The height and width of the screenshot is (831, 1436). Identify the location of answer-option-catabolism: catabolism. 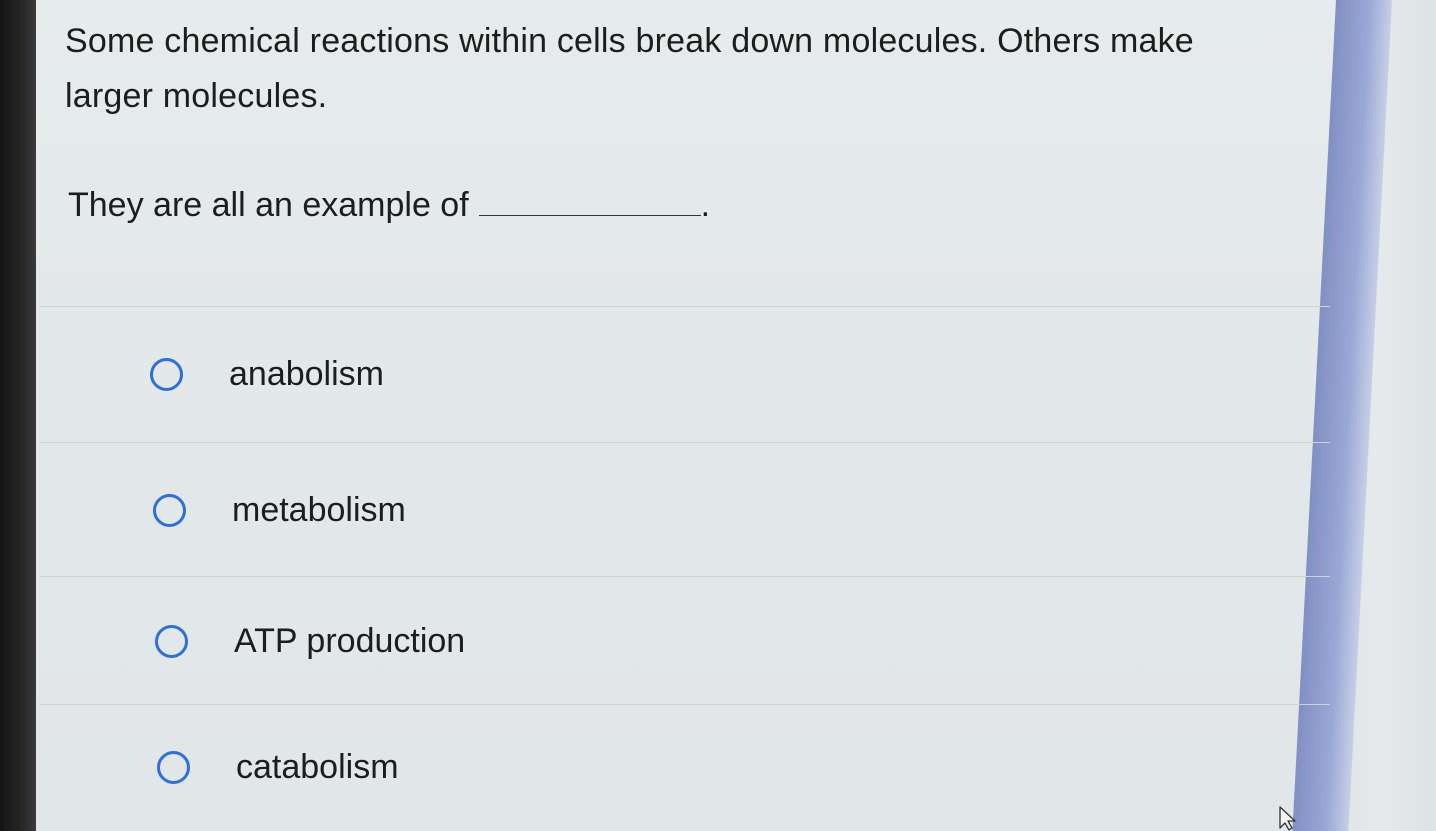
(278, 767).